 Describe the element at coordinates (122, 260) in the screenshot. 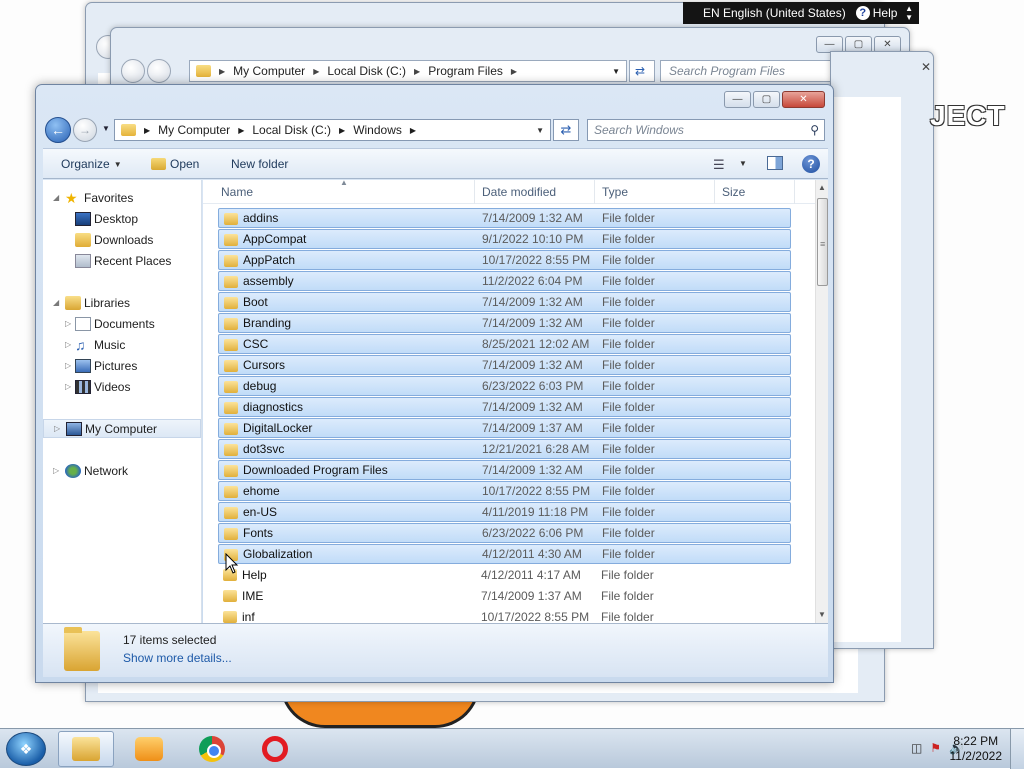

I see `nav-recent-places: Recent Places` at that location.